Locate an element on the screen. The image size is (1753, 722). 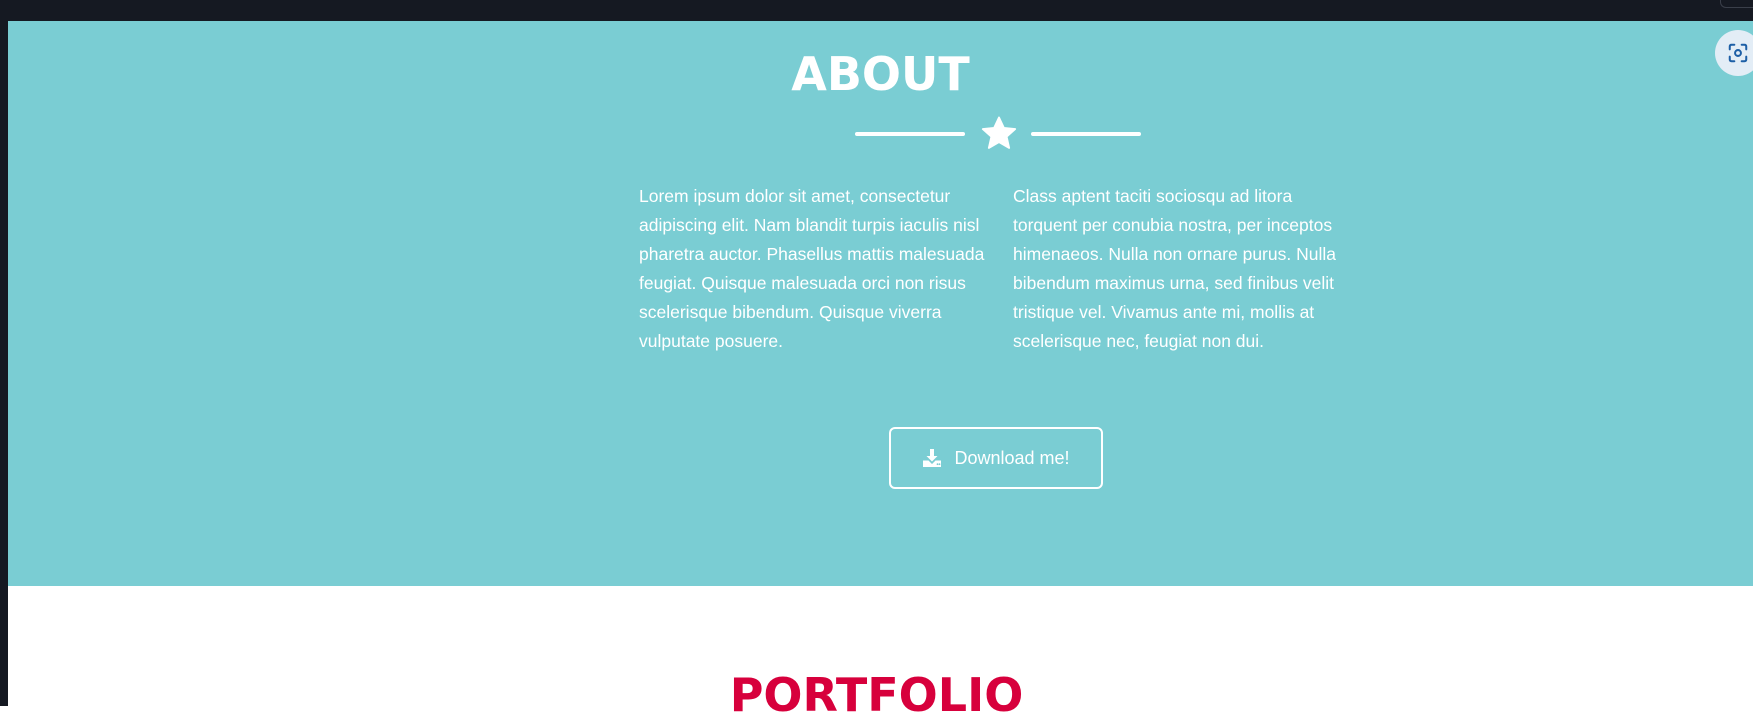
browser-left-edge is located at coordinates (4, 363).